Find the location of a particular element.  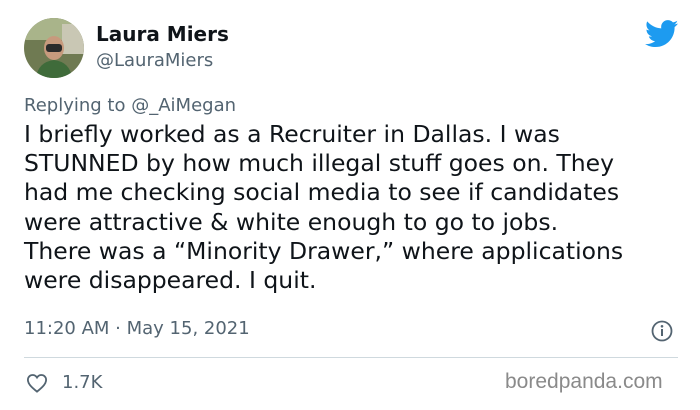

replying-prefix: Replying to is located at coordinates (75, 105).